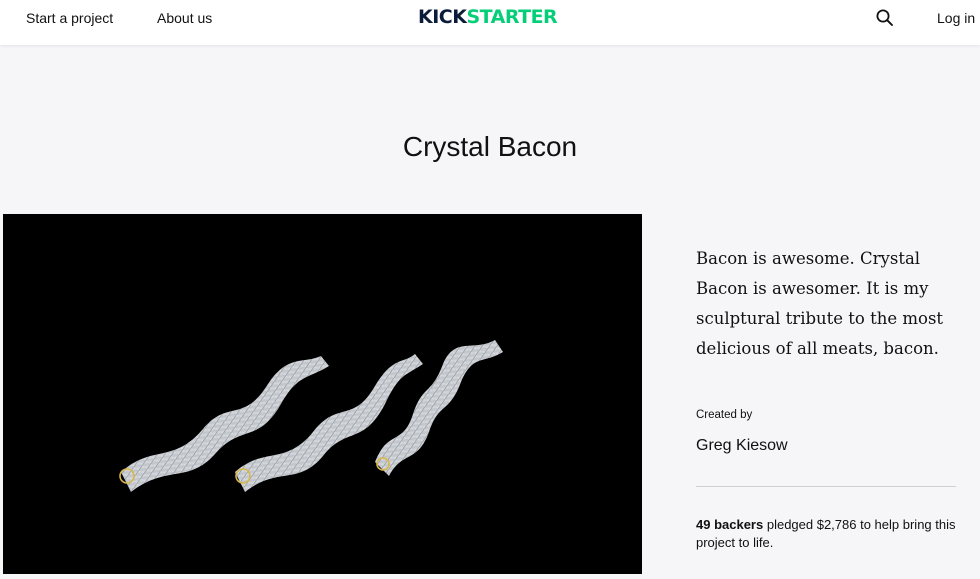 The height and width of the screenshot is (579, 980). What do you see at coordinates (311, 416) in the screenshot?
I see `crystal-bacon-image` at bounding box center [311, 416].